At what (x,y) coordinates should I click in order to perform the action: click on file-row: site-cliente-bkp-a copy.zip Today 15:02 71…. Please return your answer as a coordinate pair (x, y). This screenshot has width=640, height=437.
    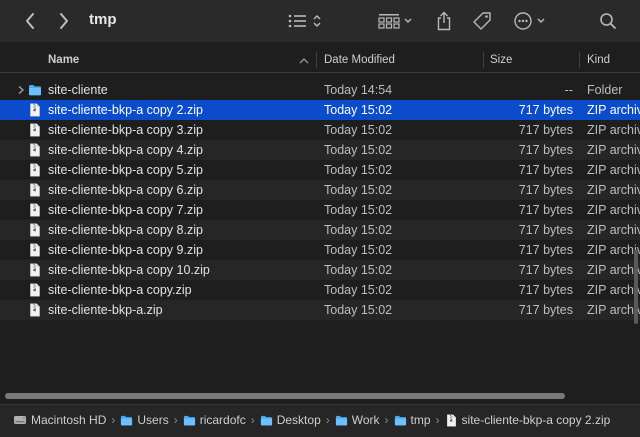
    Looking at the image, I should click on (320, 290).